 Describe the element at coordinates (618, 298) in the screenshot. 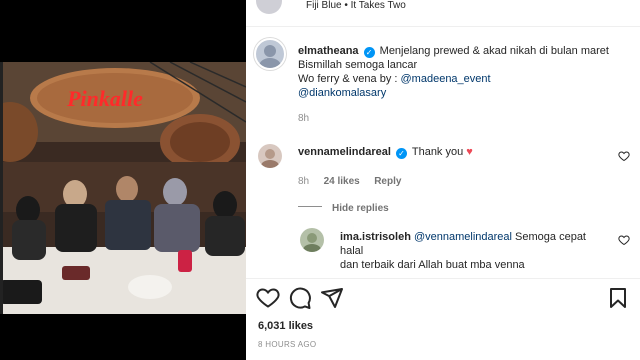

I see `save-bookmark-icon` at that location.